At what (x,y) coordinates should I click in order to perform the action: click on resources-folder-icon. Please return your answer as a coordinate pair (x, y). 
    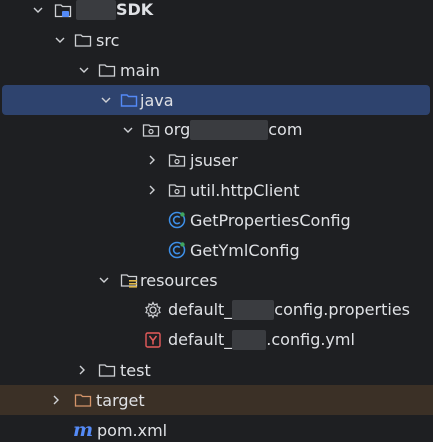
    Looking at the image, I should click on (129, 280).